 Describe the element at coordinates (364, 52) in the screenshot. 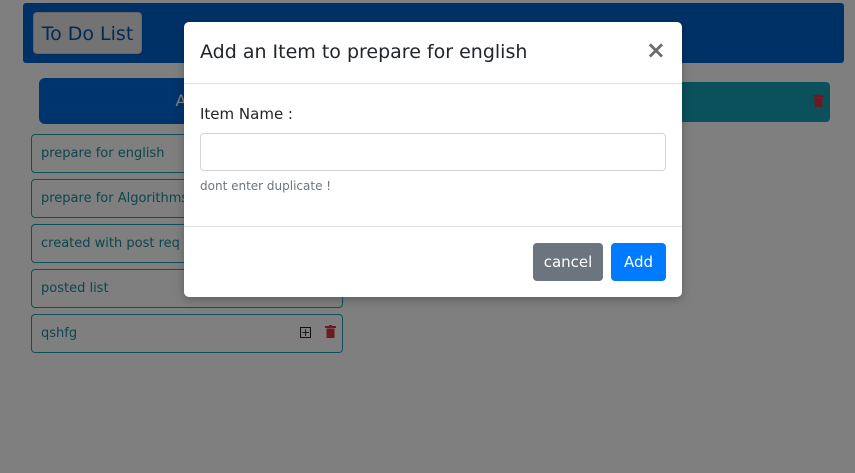

I see `modal-title: Add an Item to prepare for english` at that location.